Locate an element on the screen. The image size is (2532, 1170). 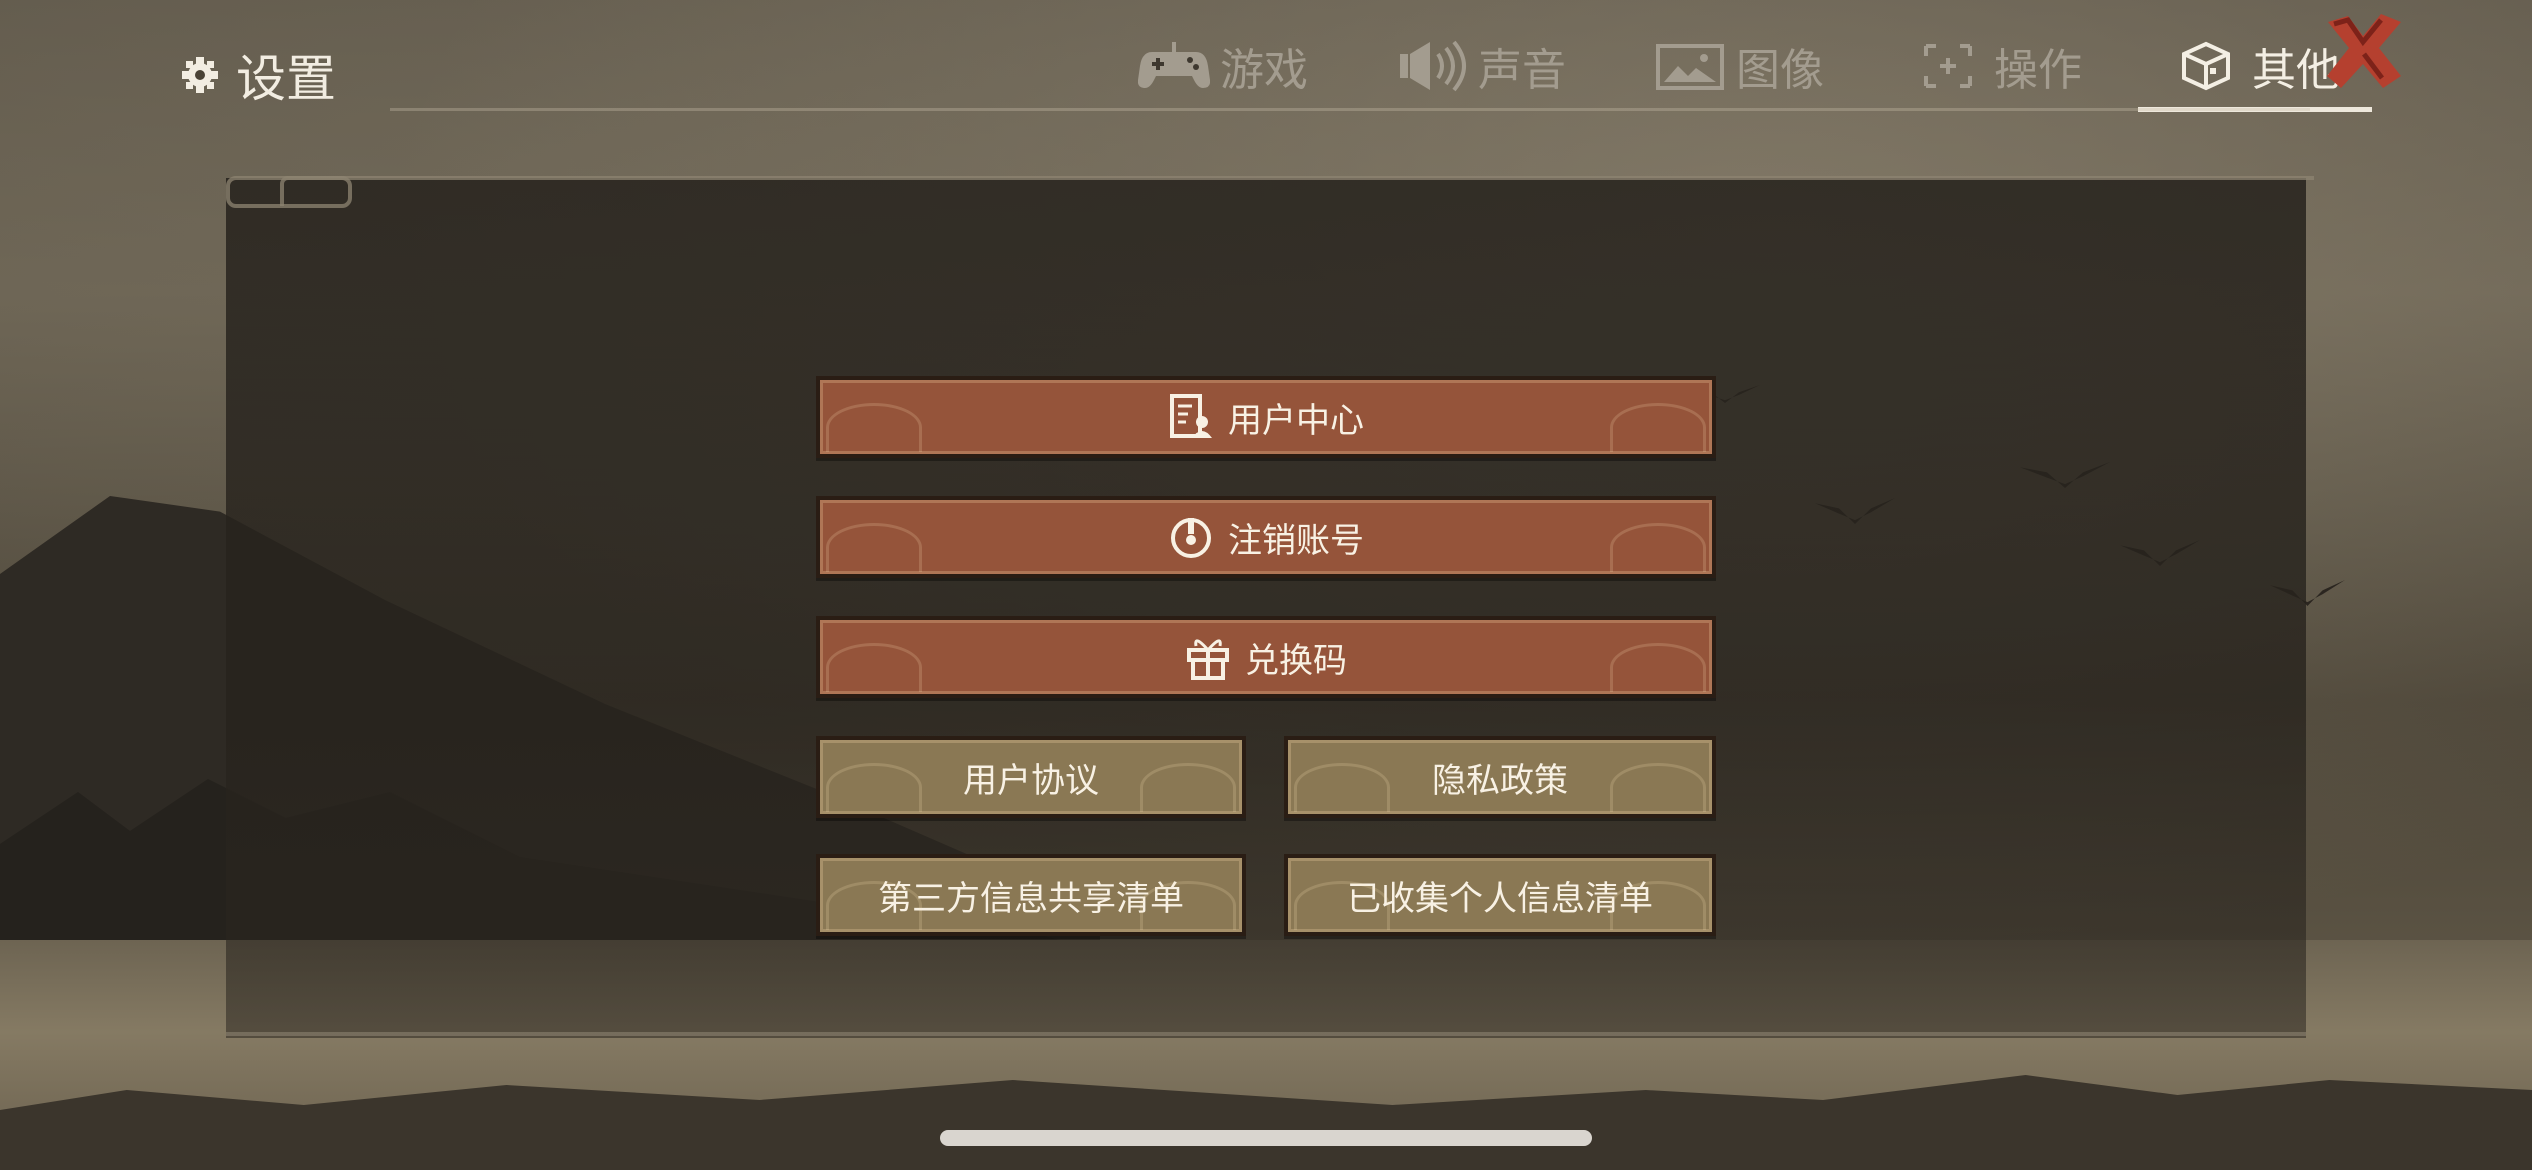
third-party-sharing-list-button: 第三方信息共享清单 is located at coordinates (1031, 895).